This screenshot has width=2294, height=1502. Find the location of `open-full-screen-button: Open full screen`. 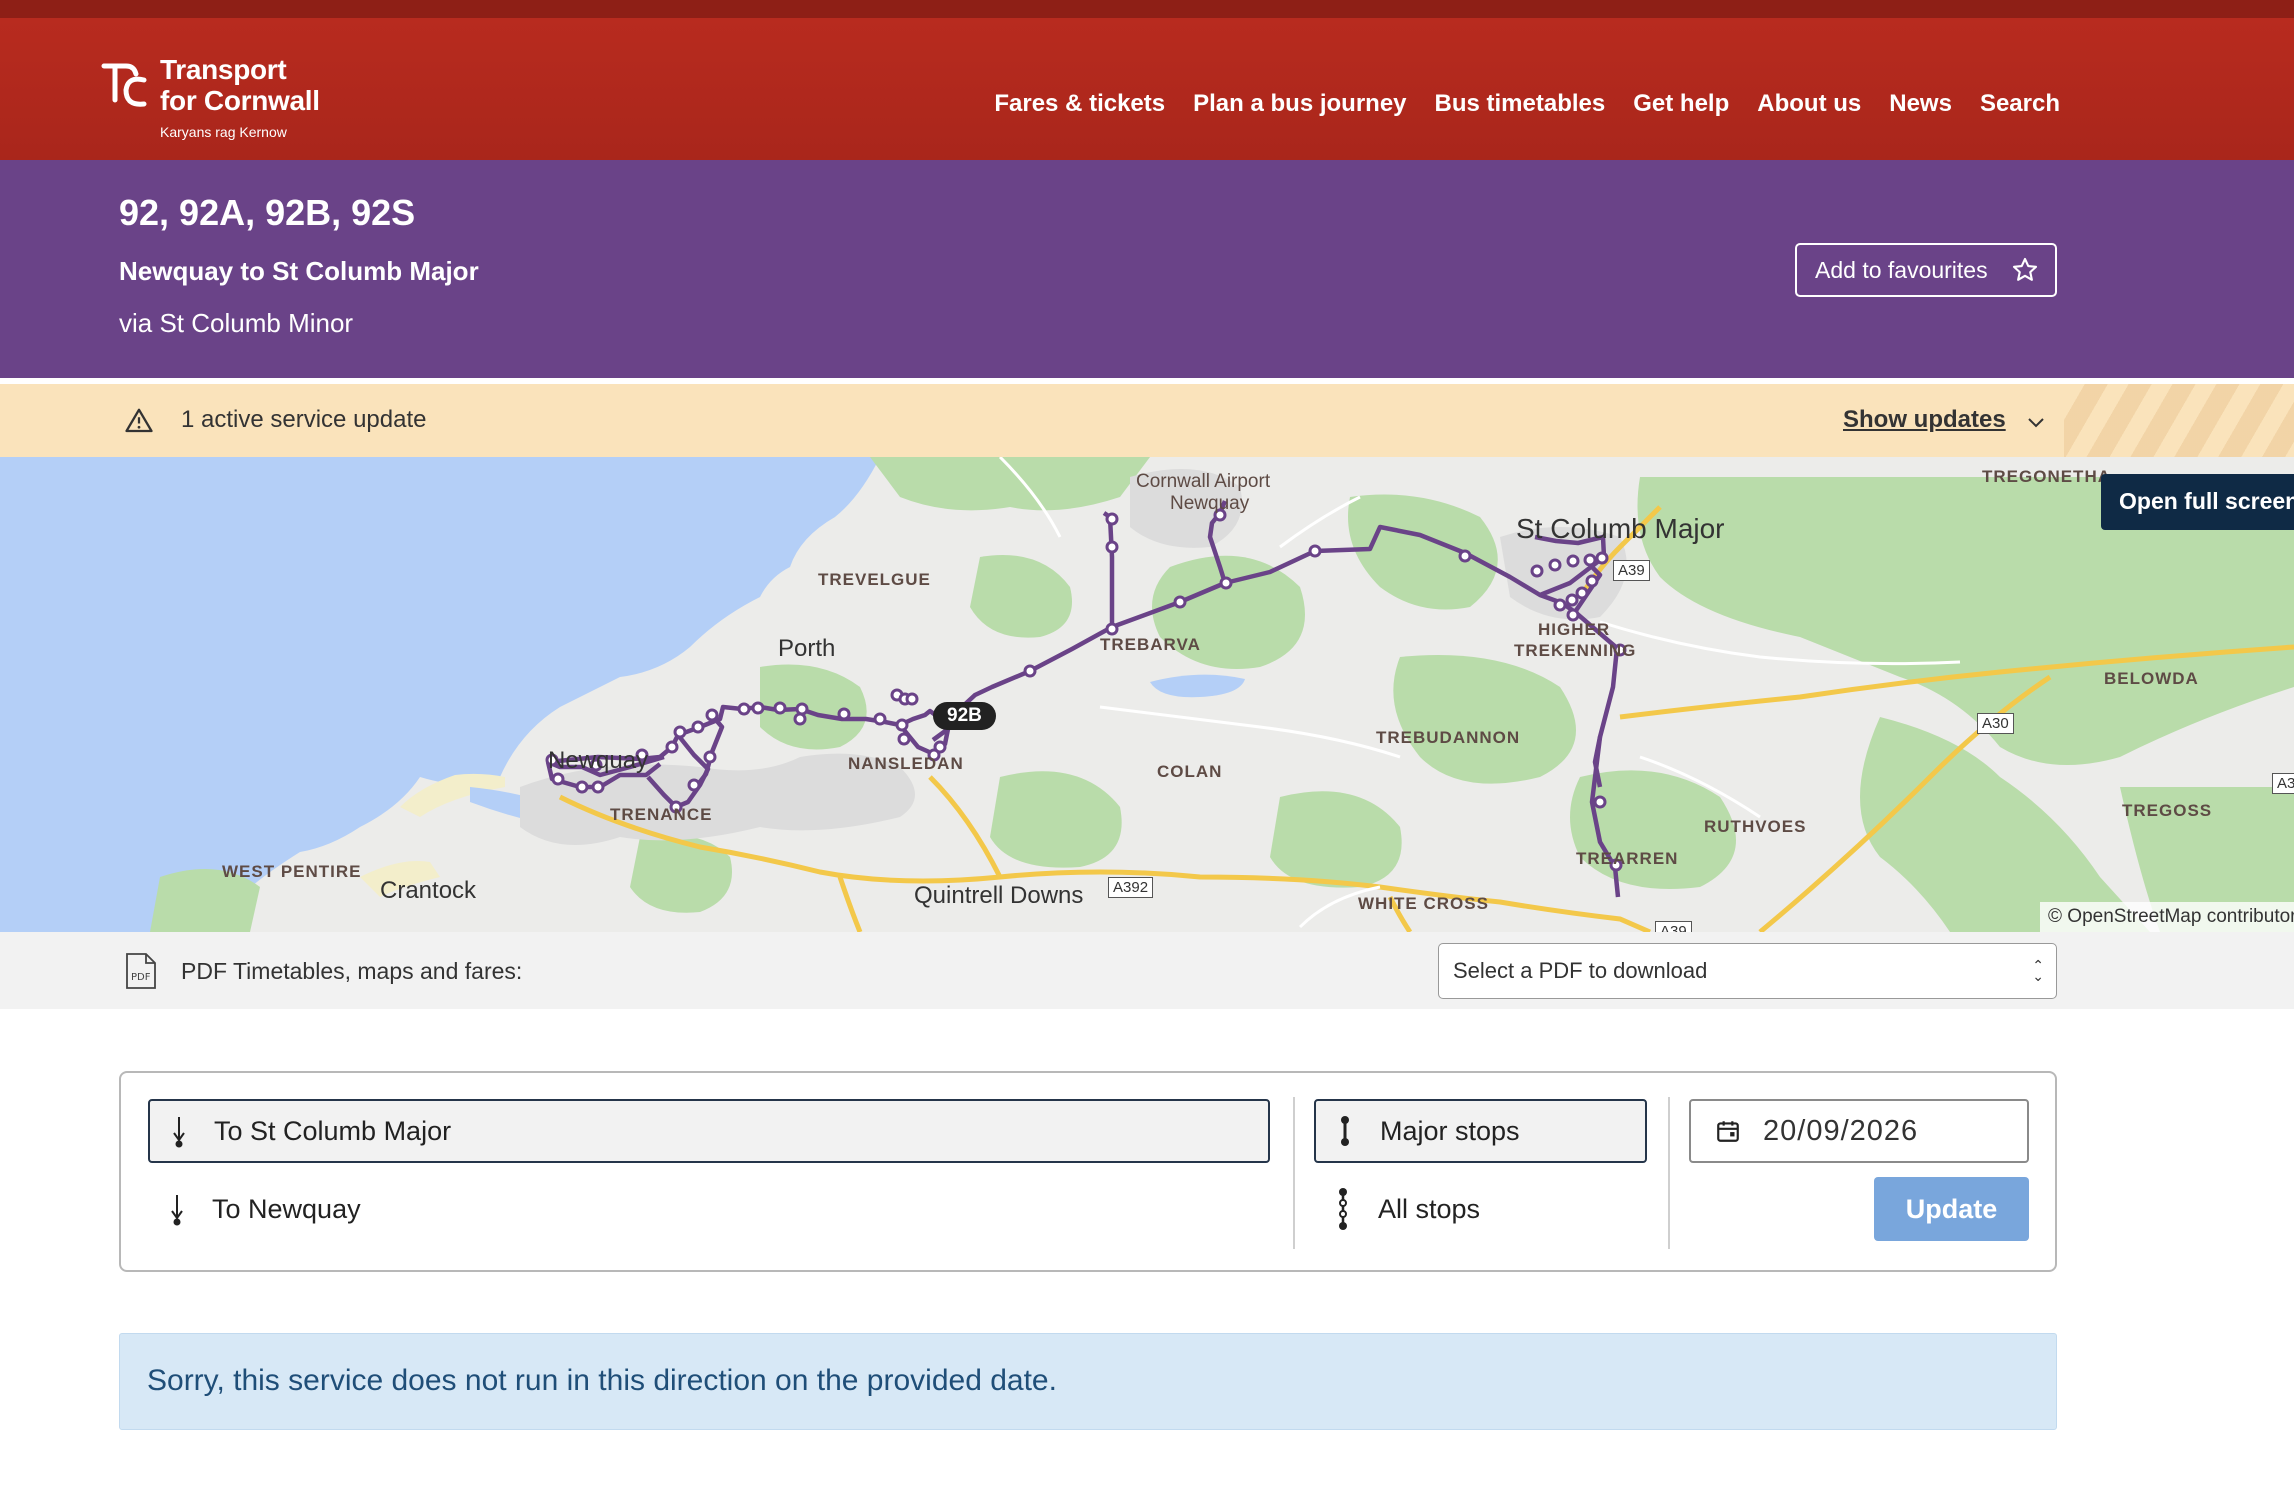

open-full-screen-button: Open full screen is located at coordinates (2197, 502).